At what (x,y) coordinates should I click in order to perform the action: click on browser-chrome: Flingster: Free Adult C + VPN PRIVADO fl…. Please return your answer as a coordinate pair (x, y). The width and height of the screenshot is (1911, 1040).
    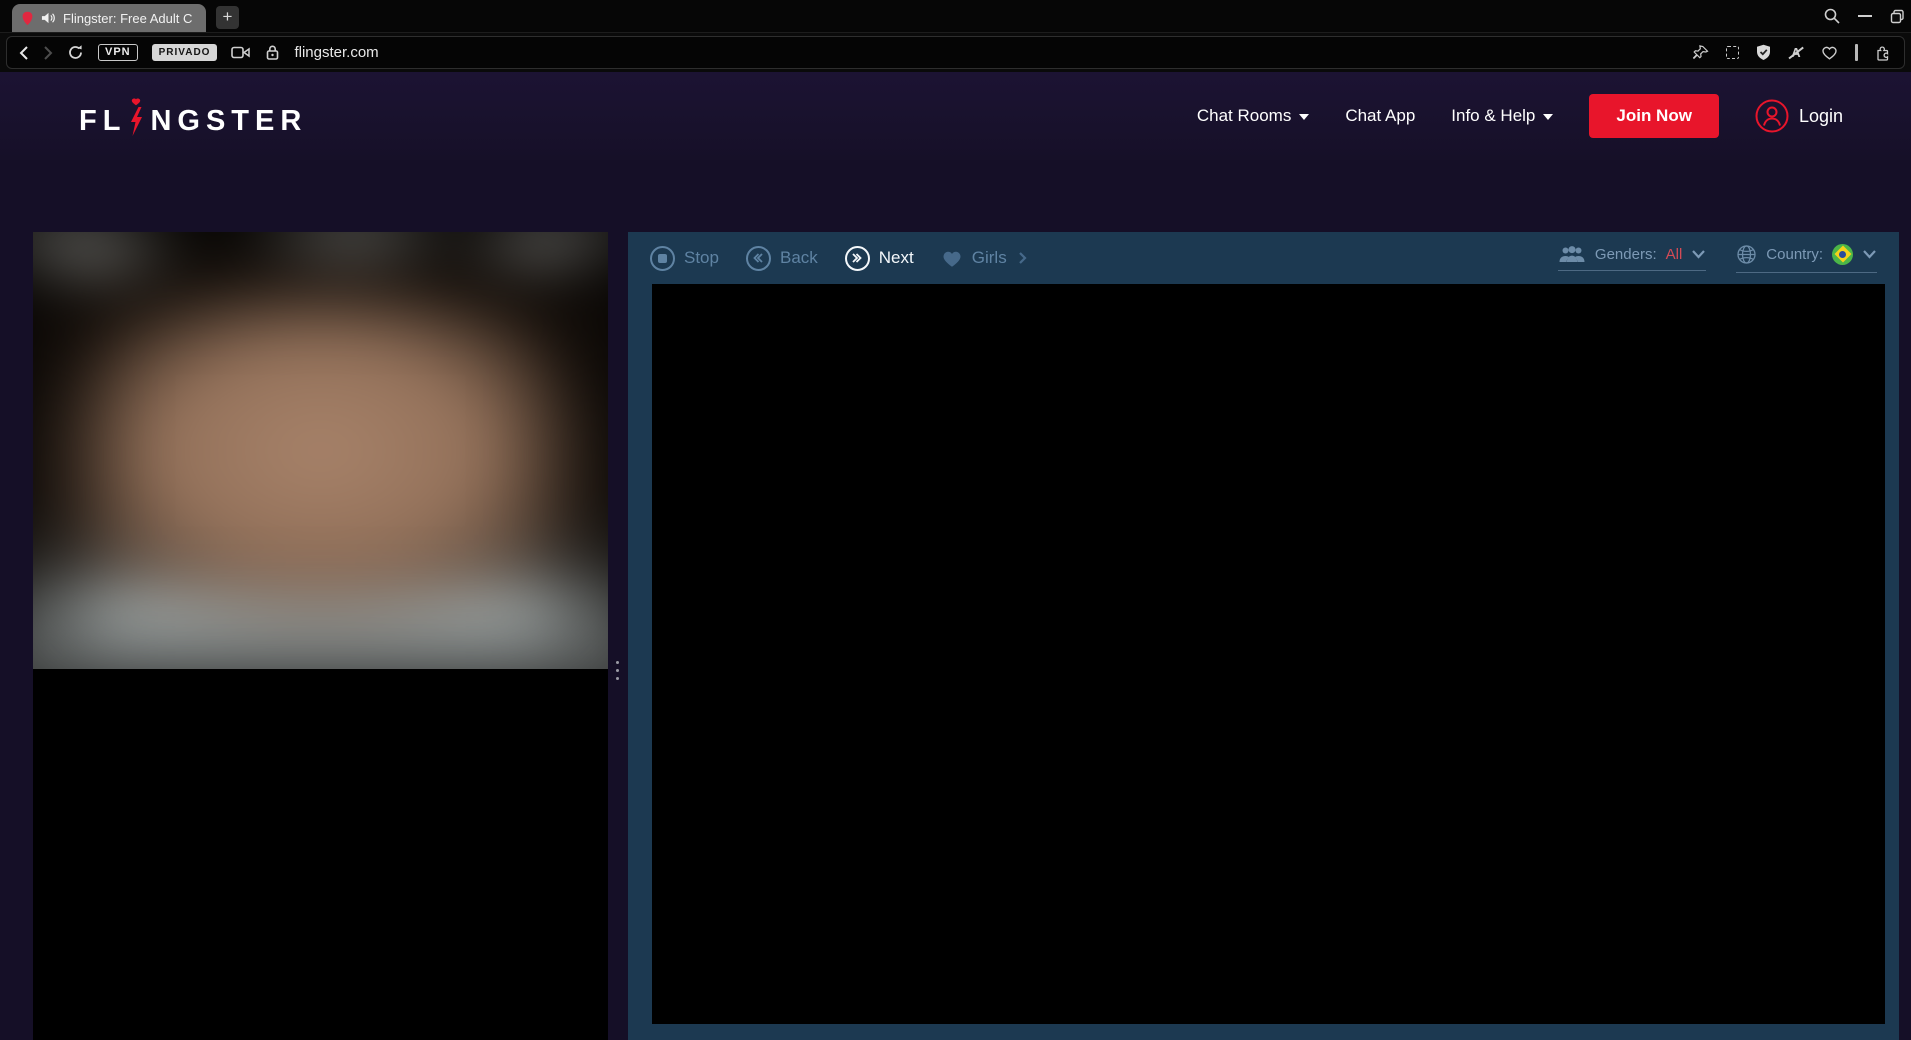
    Looking at the image, I should click on (955, 36).